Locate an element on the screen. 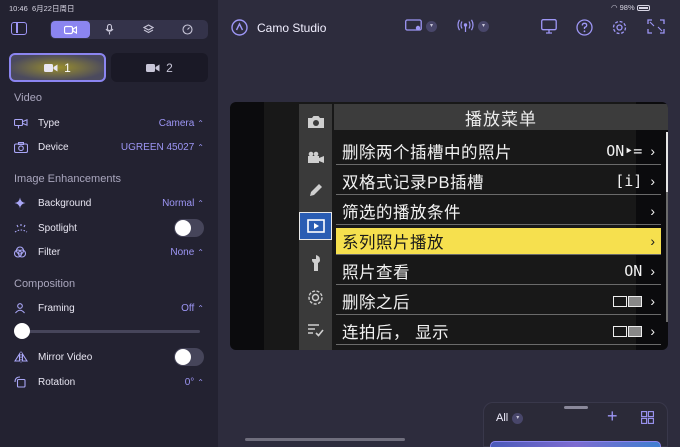 This screenshot has width=680, height=447. home-indicator is located at coordinates (325, 439).